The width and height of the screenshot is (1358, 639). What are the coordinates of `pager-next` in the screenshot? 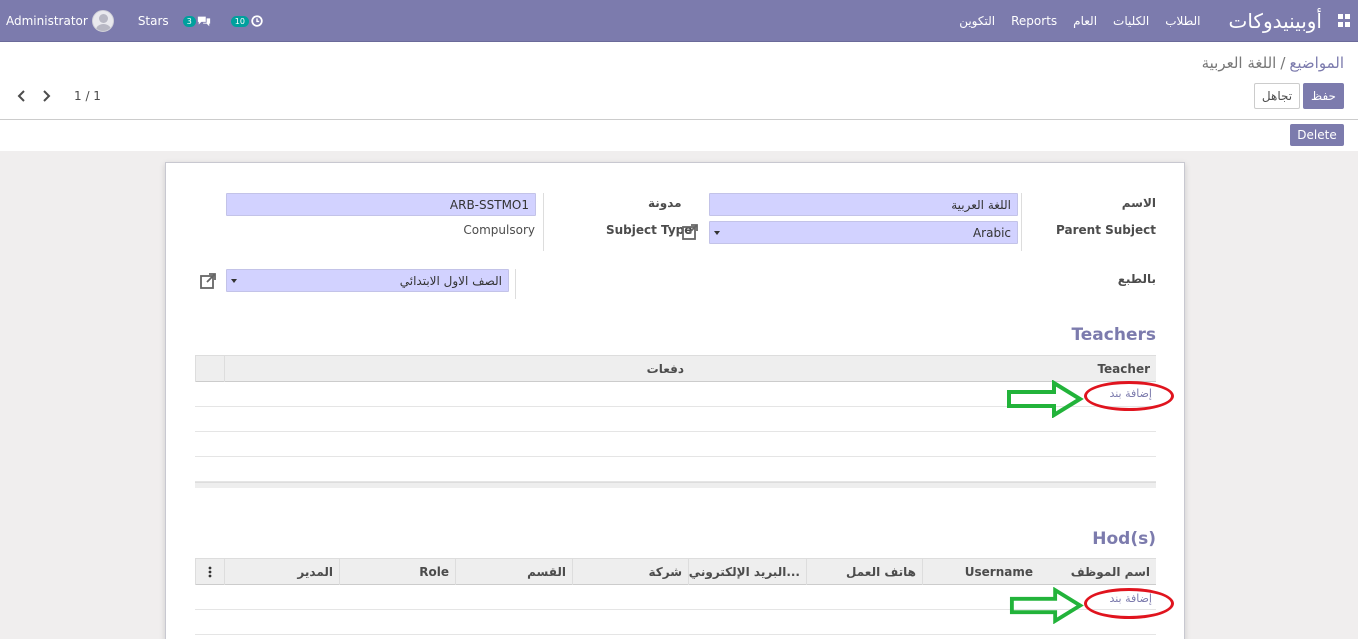 It's located at (46, 96).